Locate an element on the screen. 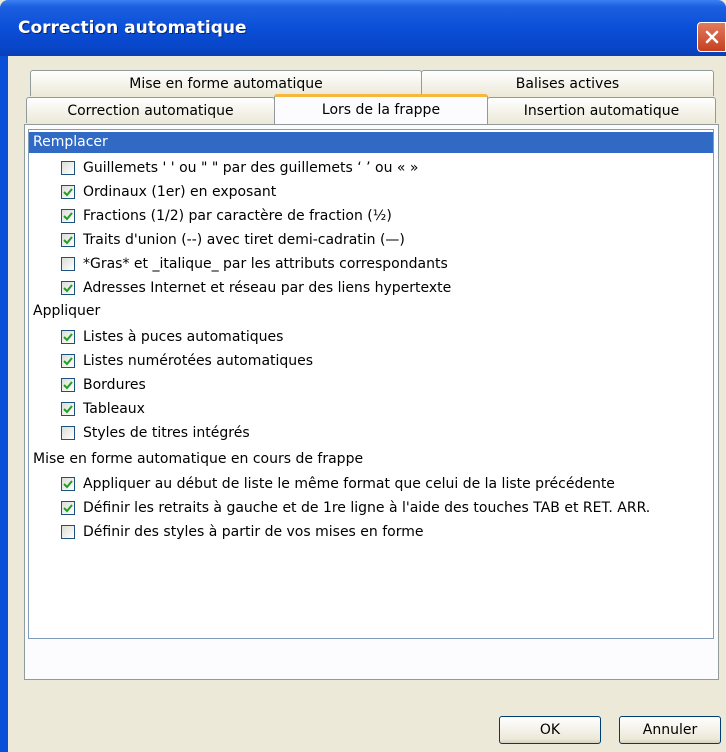  option-row: Bordures is located at coordinates (103, 385).